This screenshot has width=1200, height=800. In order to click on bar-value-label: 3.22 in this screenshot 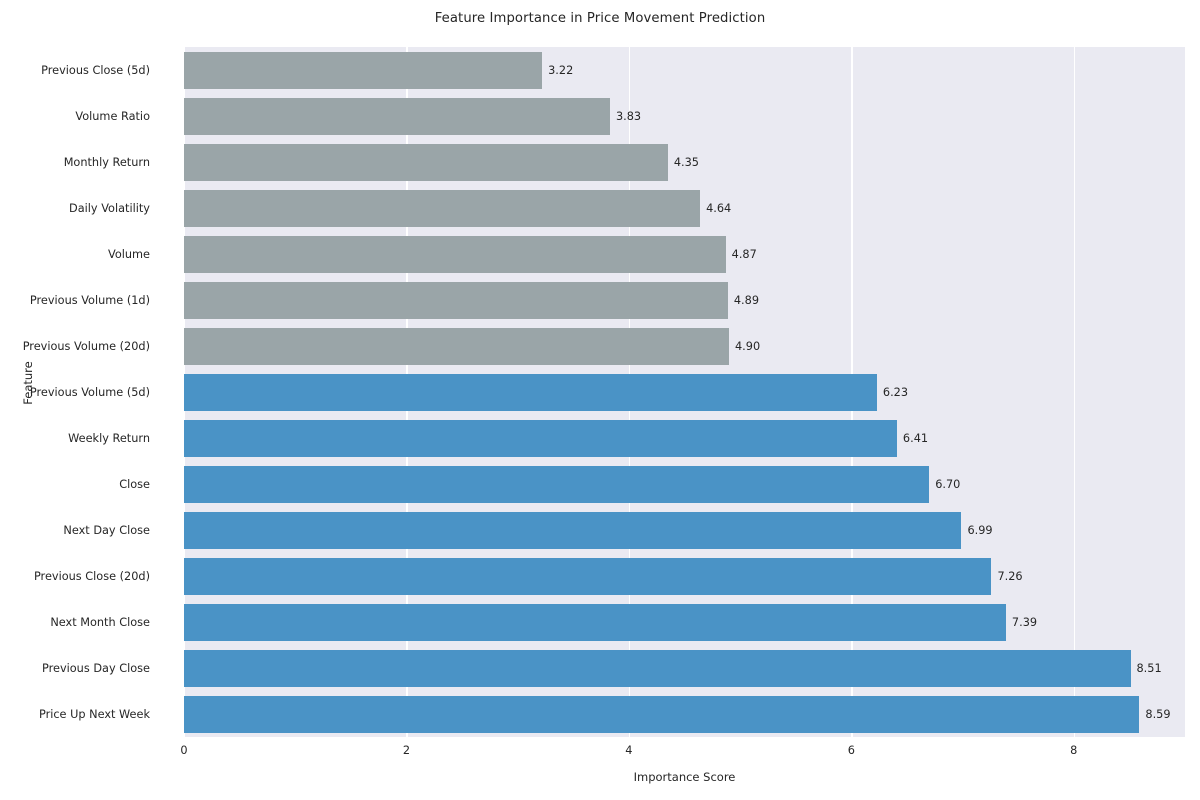, I will do `click(561, 70)`.